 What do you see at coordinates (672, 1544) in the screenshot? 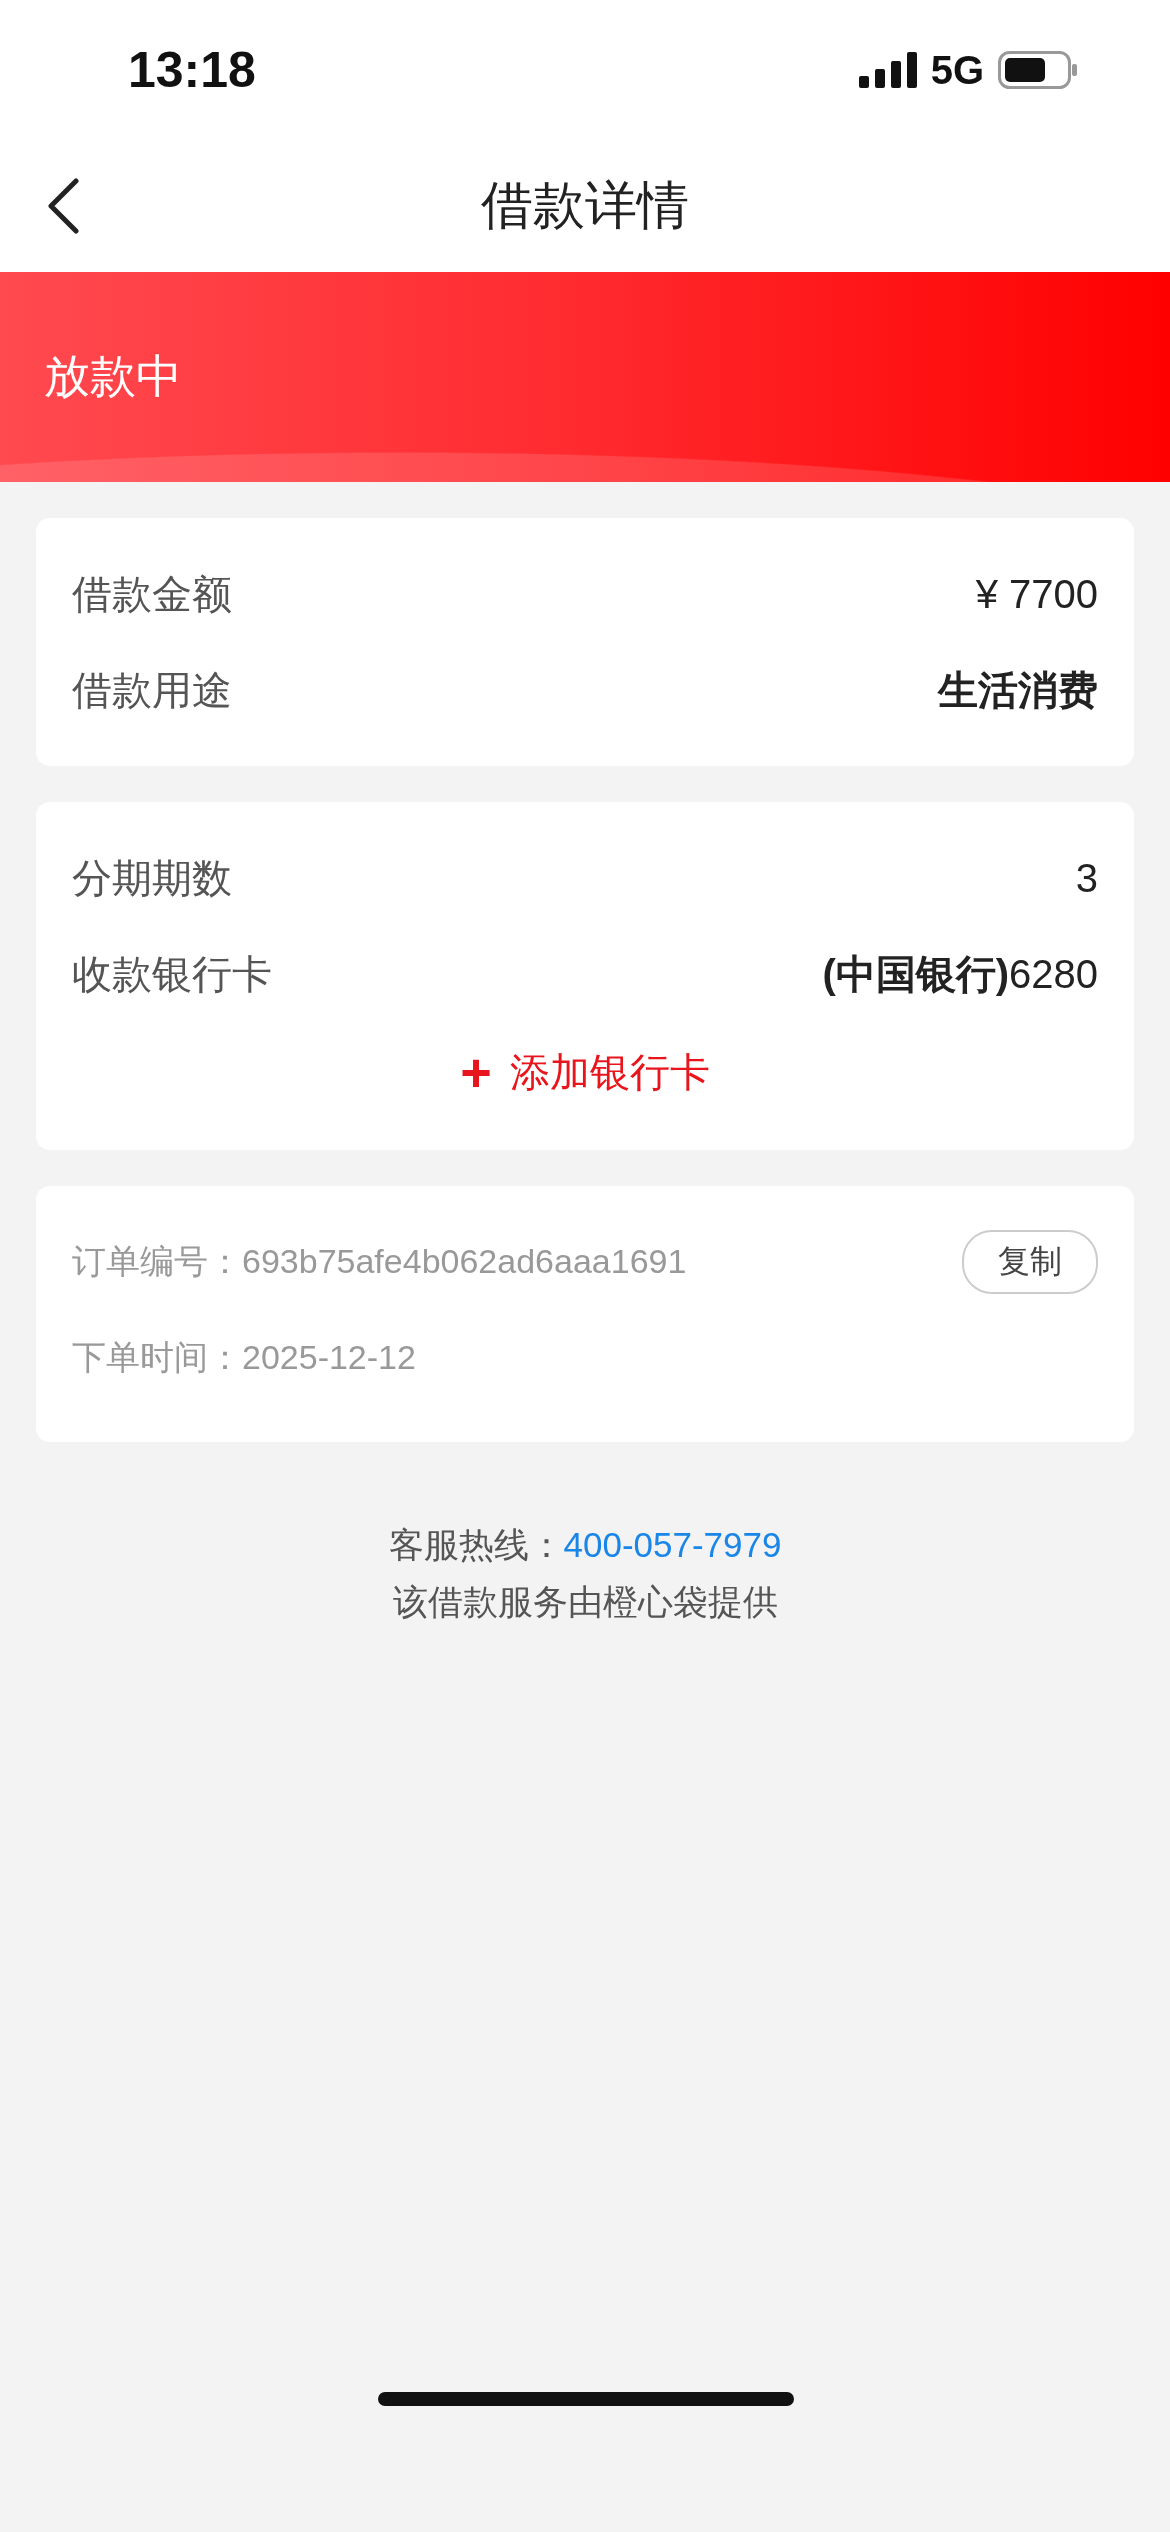
I see `hotline-link: 400-057-7979` at bounding box center [672, 1544].